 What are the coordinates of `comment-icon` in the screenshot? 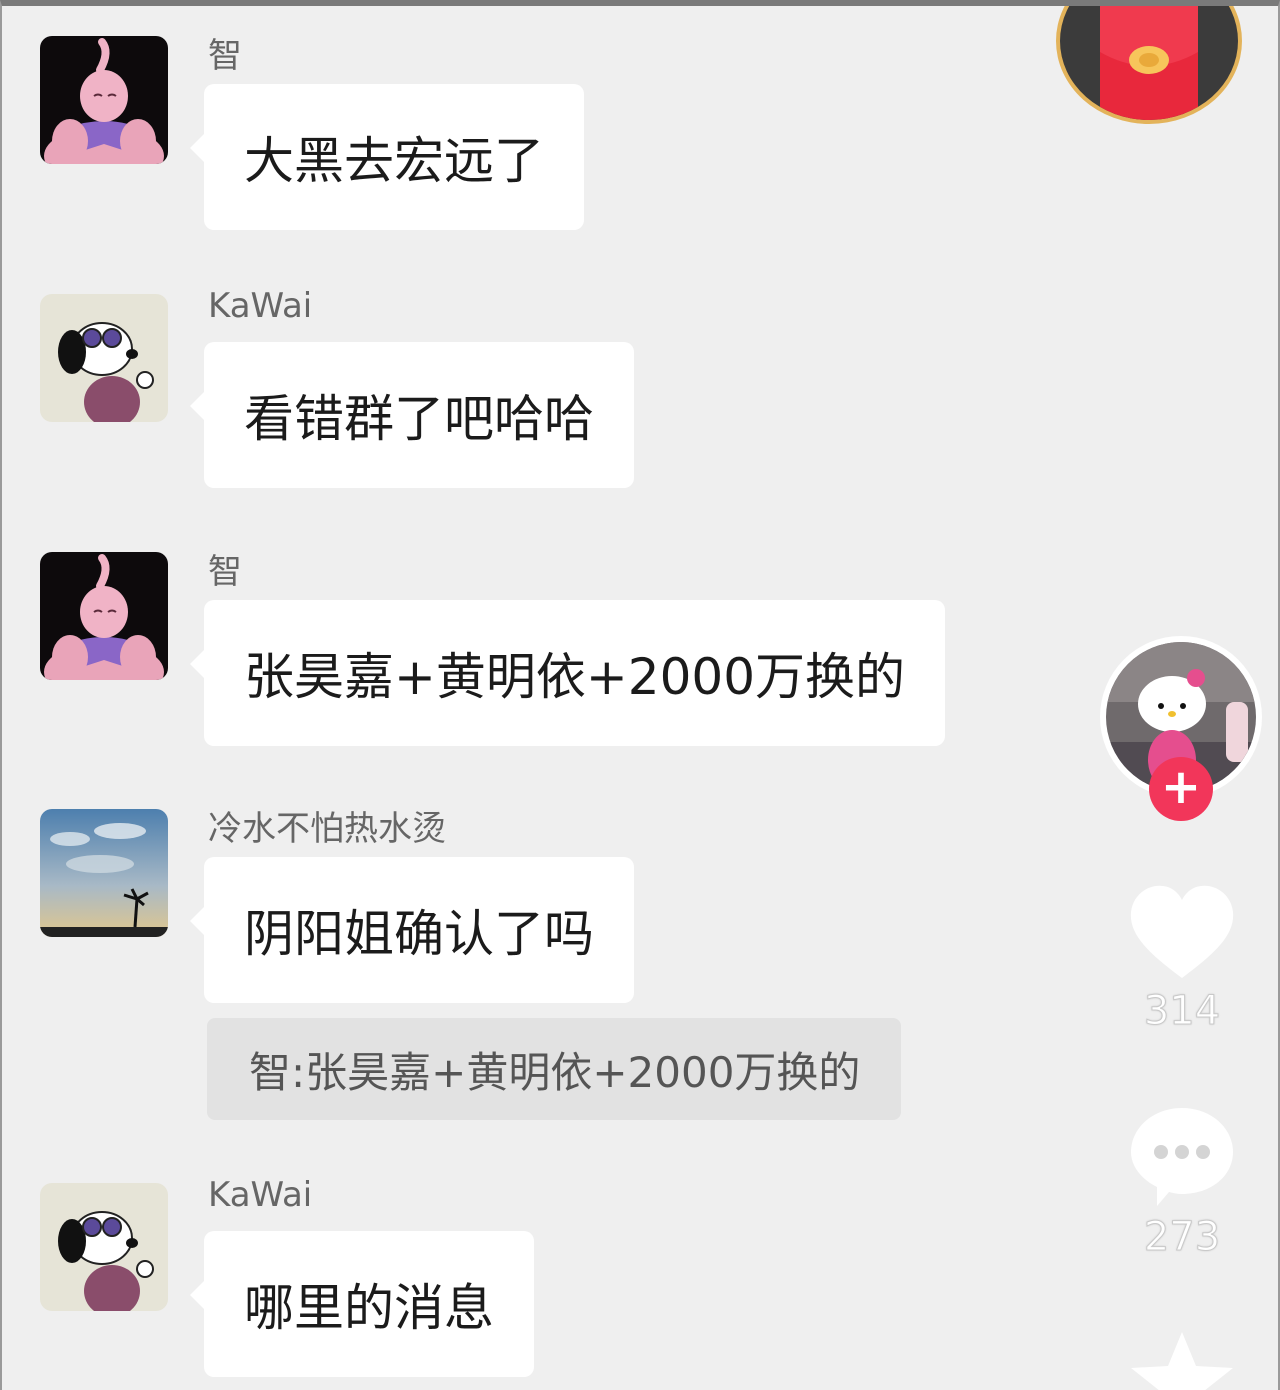 It's located at (1182, 1156).